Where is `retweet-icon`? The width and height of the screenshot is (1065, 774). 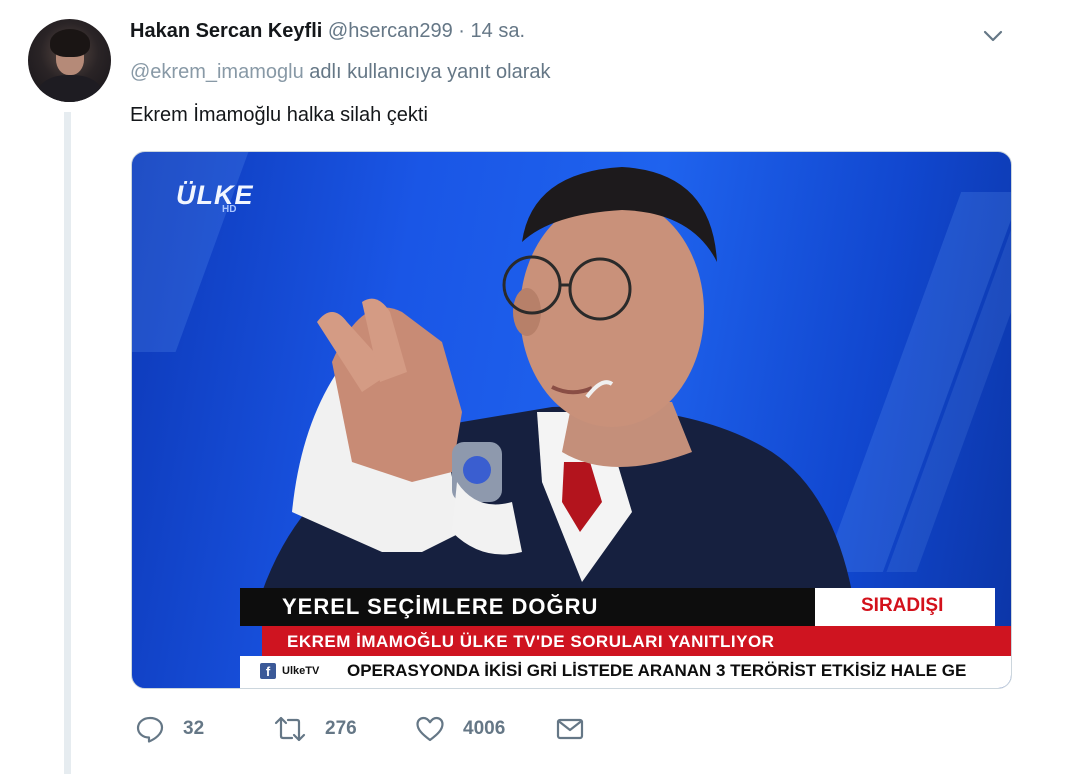 retweet-icon is located at coordinates (290, 729).